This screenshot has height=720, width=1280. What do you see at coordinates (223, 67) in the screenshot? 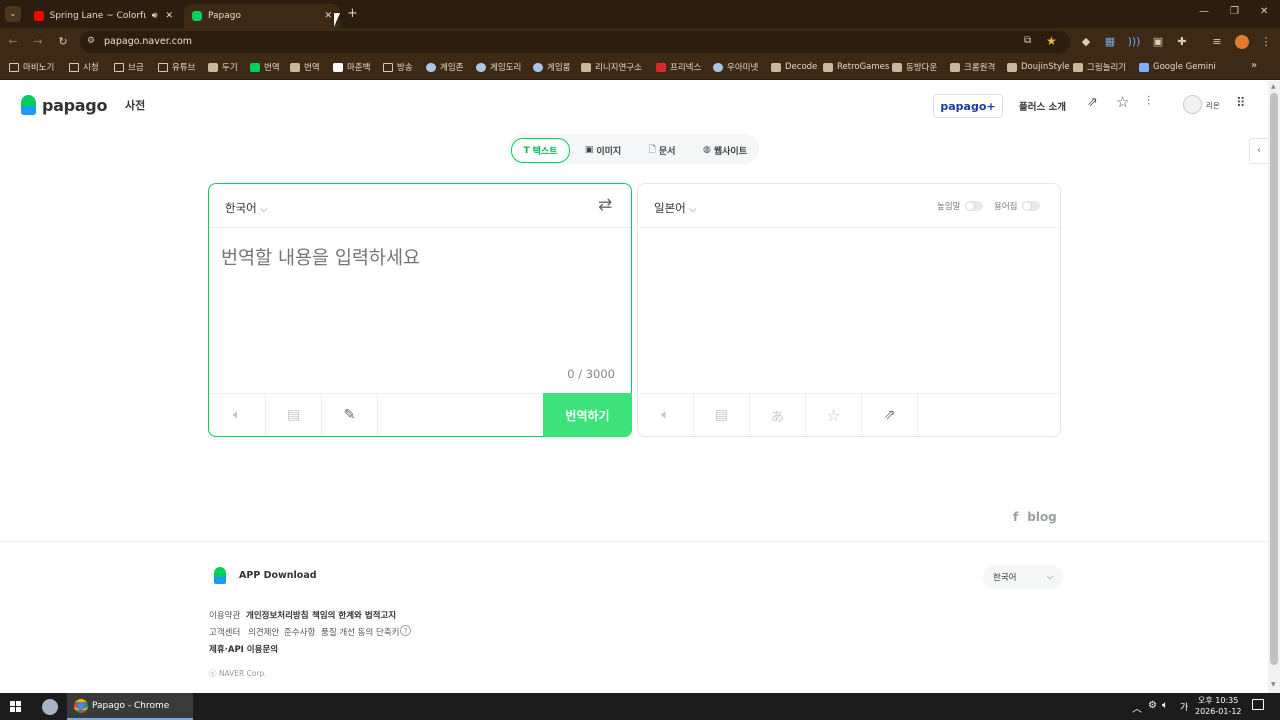
I see `bookmark-item: 두기` at bounding box center [223, 67].